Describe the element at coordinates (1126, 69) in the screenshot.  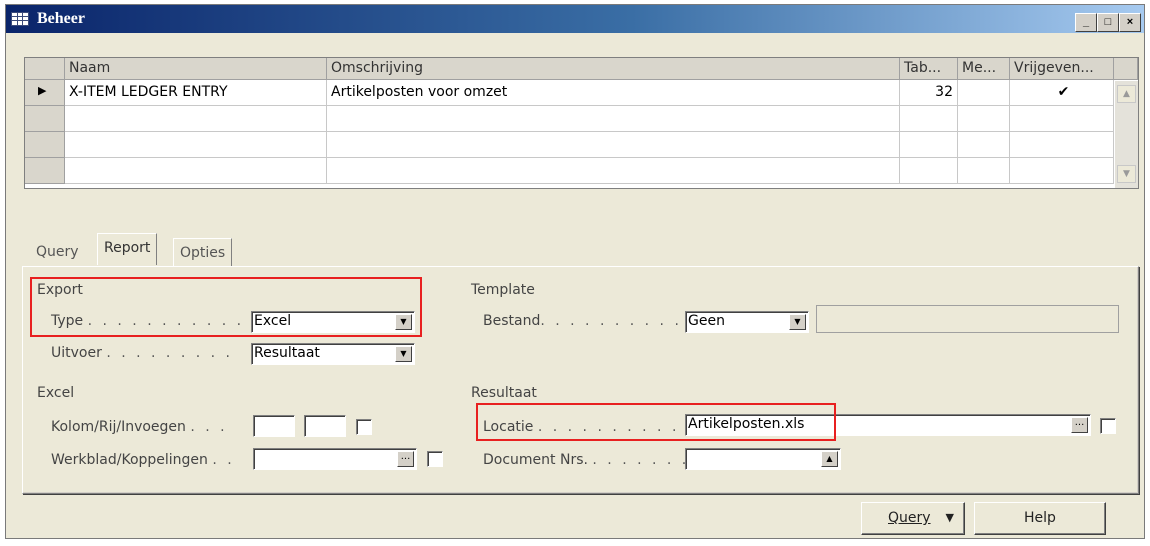
I see `grid-corner-right` at that location.